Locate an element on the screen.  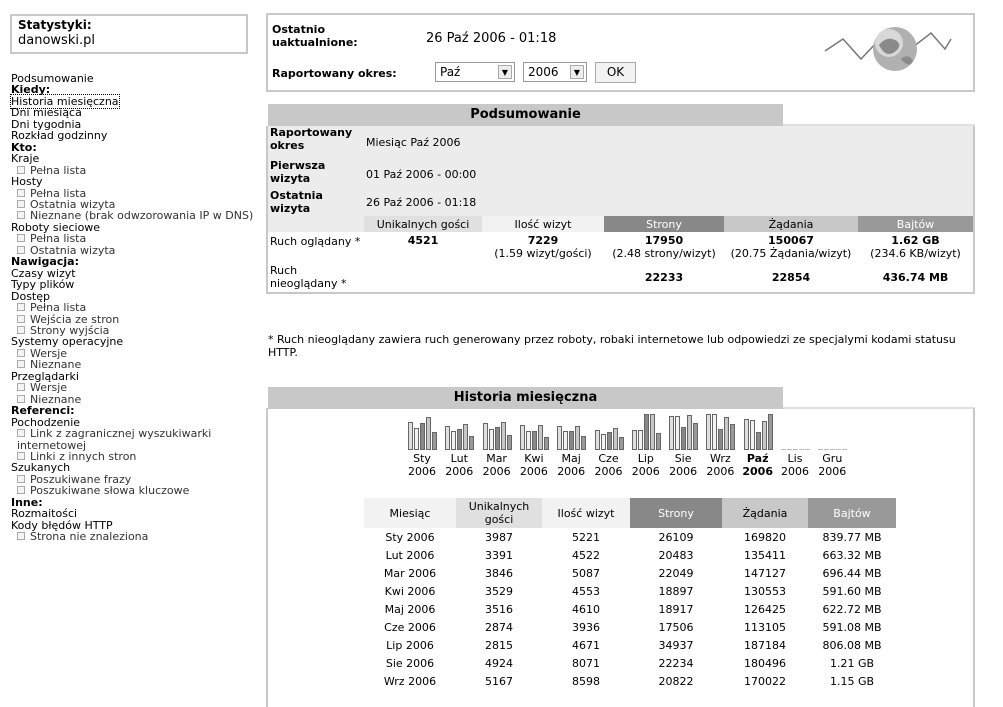
ok-button: OK is located at coordinates (615, 72).